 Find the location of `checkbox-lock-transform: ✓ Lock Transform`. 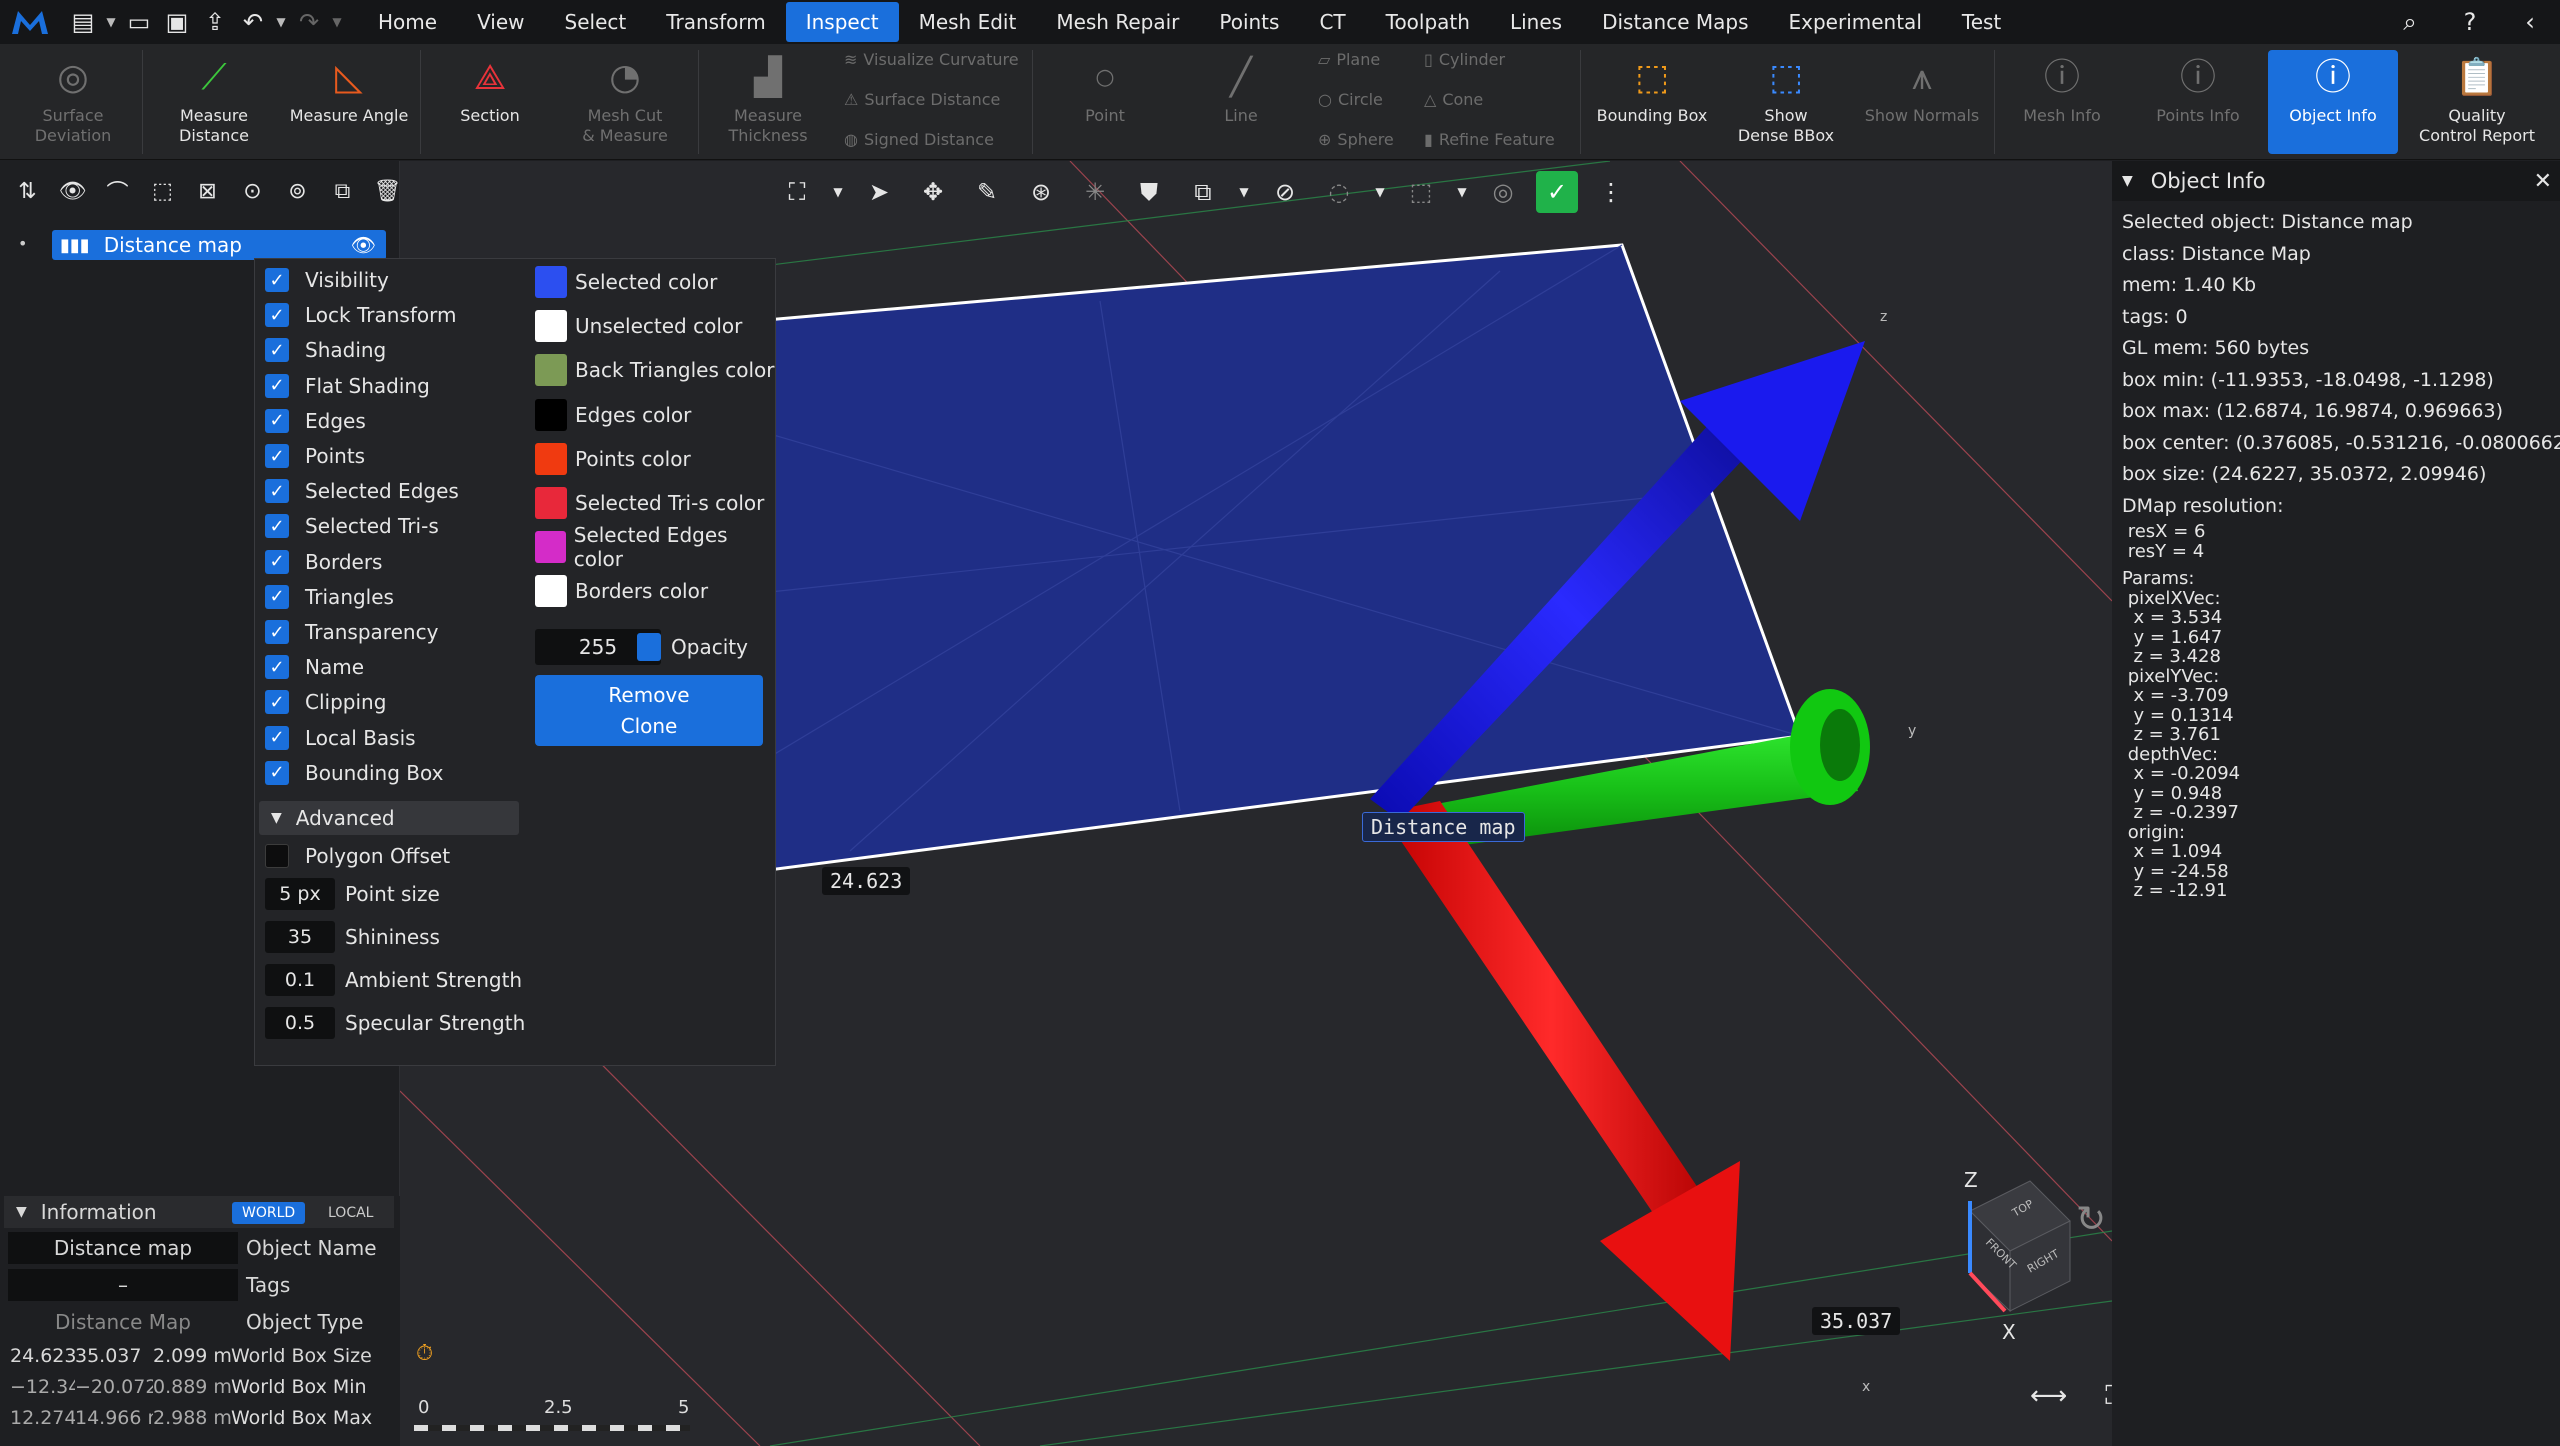

checkbox-lock-transform: ✓ Lock Transform is located at coordinates (360, 315).